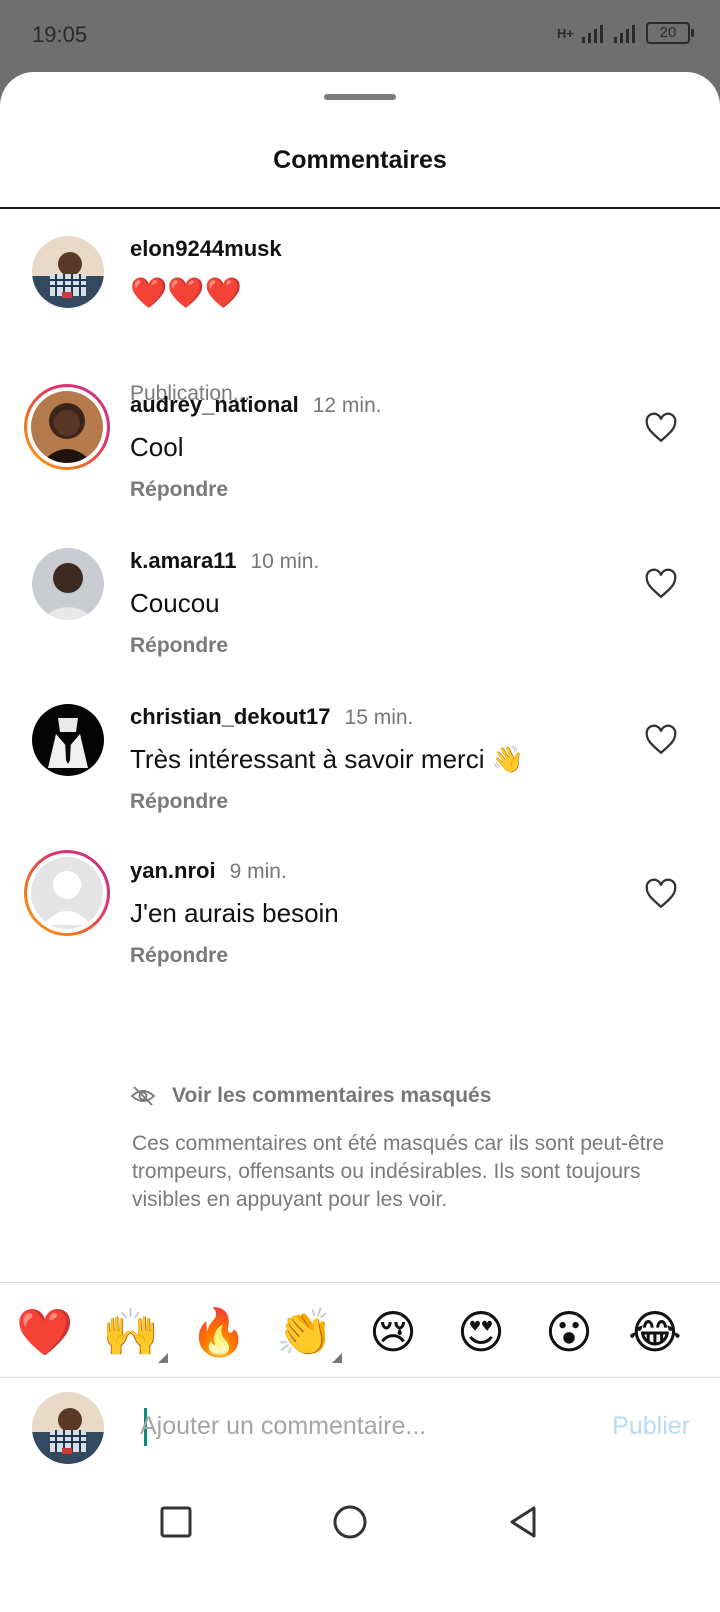 The width and height of the screenshot is (720, 1612). What do you see at coordinates (230, 717) in the screenshot?
I see `comment-username: christian_dekout17` at bounding box center [230, 717].